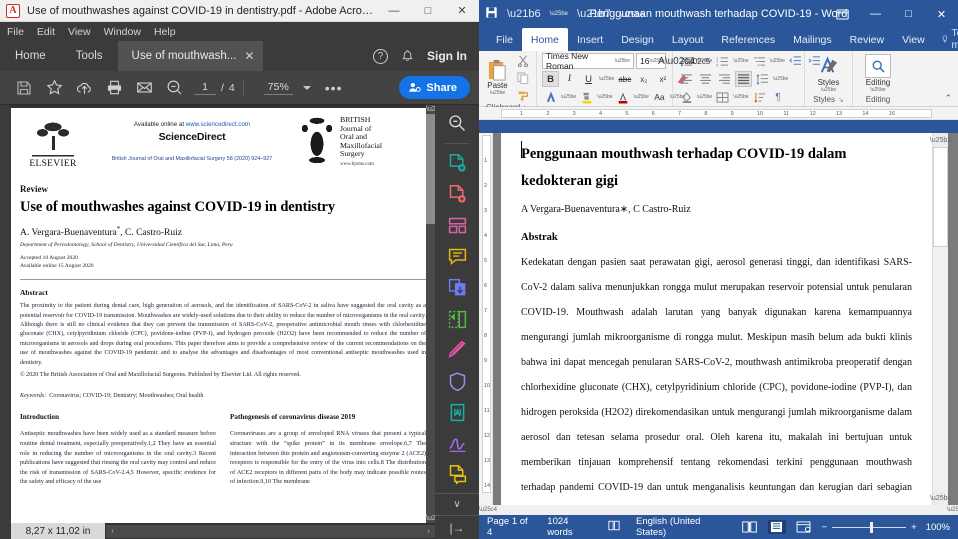 This screenshot has height=539, width=958. What do you see at coordinates (828, 74) in the screenshot?
I see `styles-button: Styles \u25be` at bounding box center [828, 74].